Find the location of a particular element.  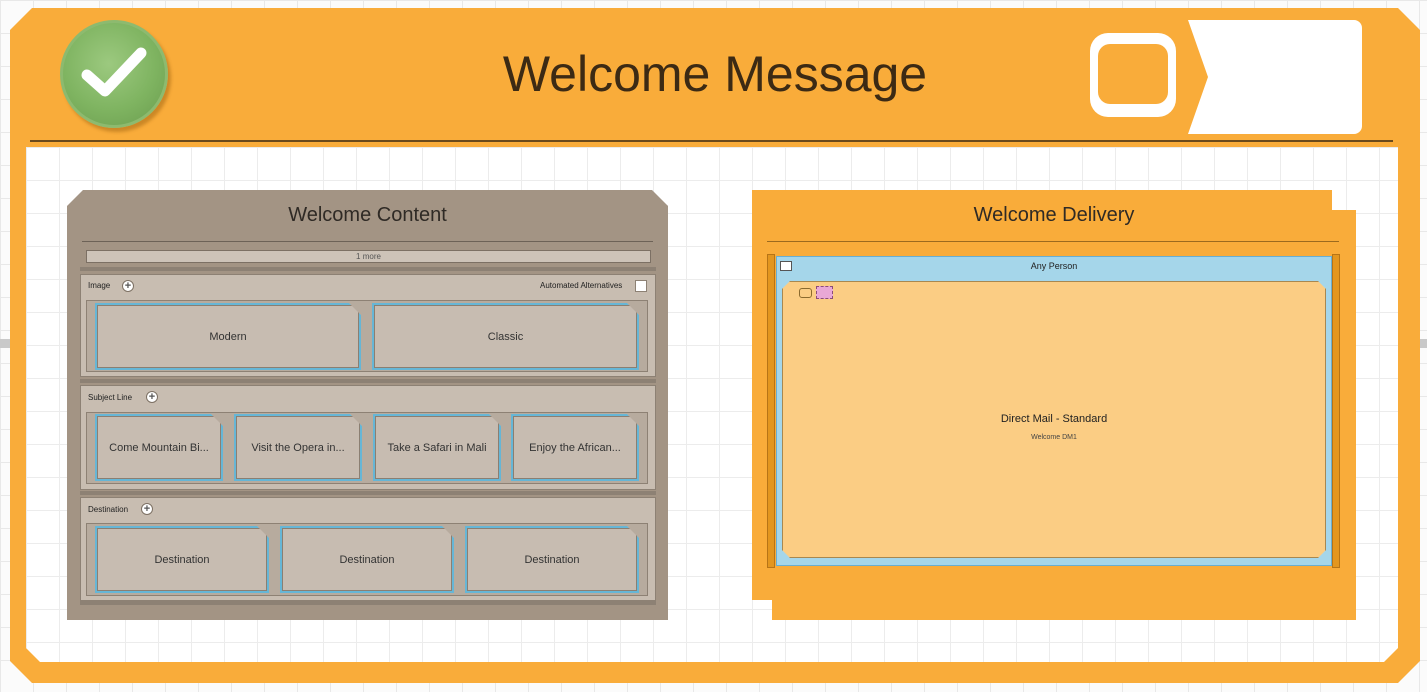

add-image-plus-icon: + is located at coordinates (128, 286).